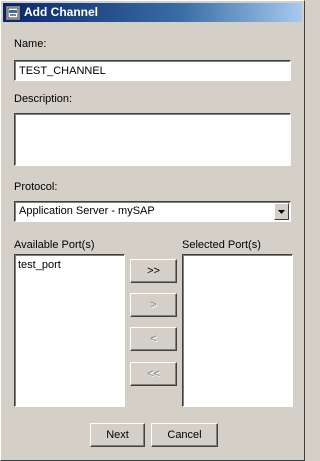 Image resolution: width=320 pixels, height=461 pixels. Describe the element at coordinates (87, 211) in the screenshot. I see `protocol-selected-value: Application Server - mySAP` at that location.